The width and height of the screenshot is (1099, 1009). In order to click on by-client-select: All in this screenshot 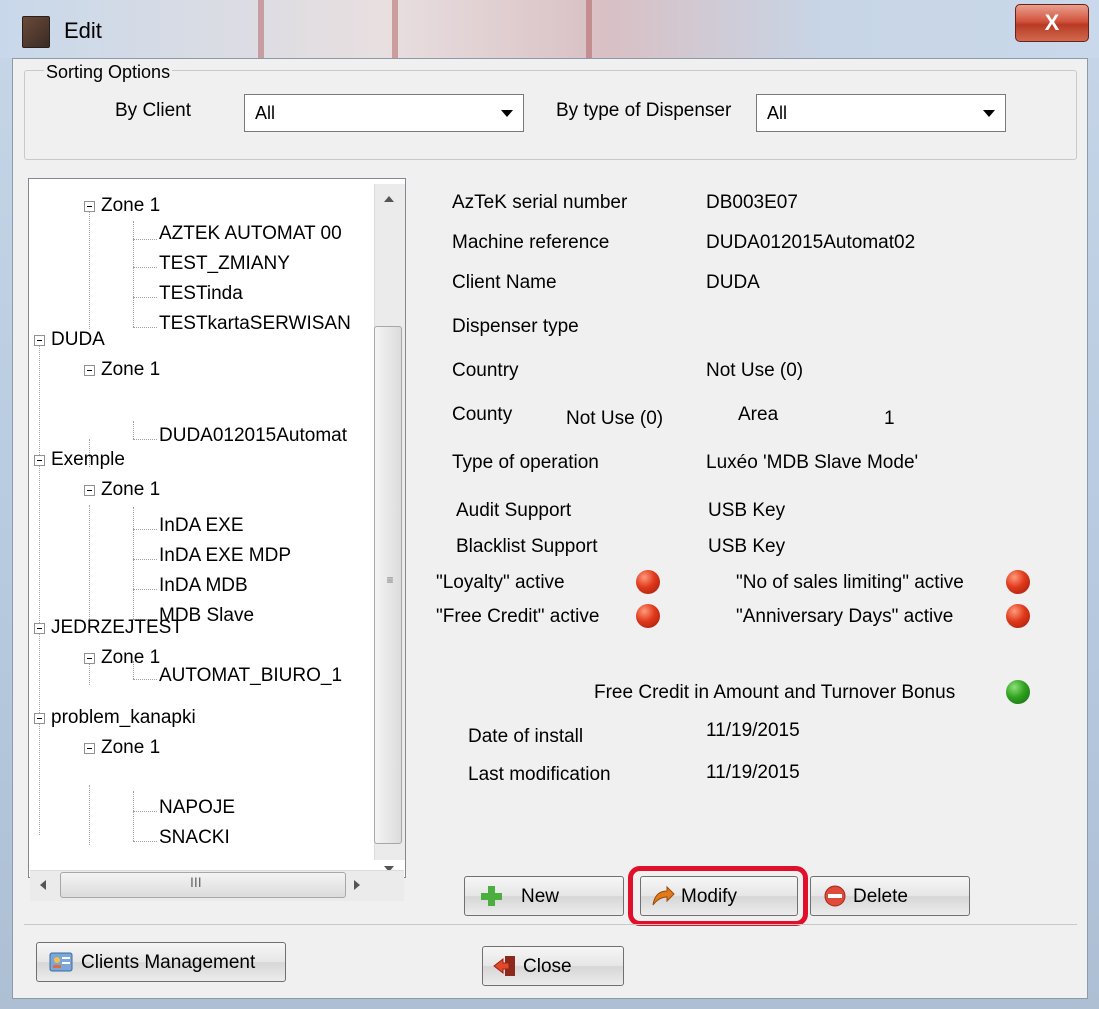, I will do `click(384, 113)`.